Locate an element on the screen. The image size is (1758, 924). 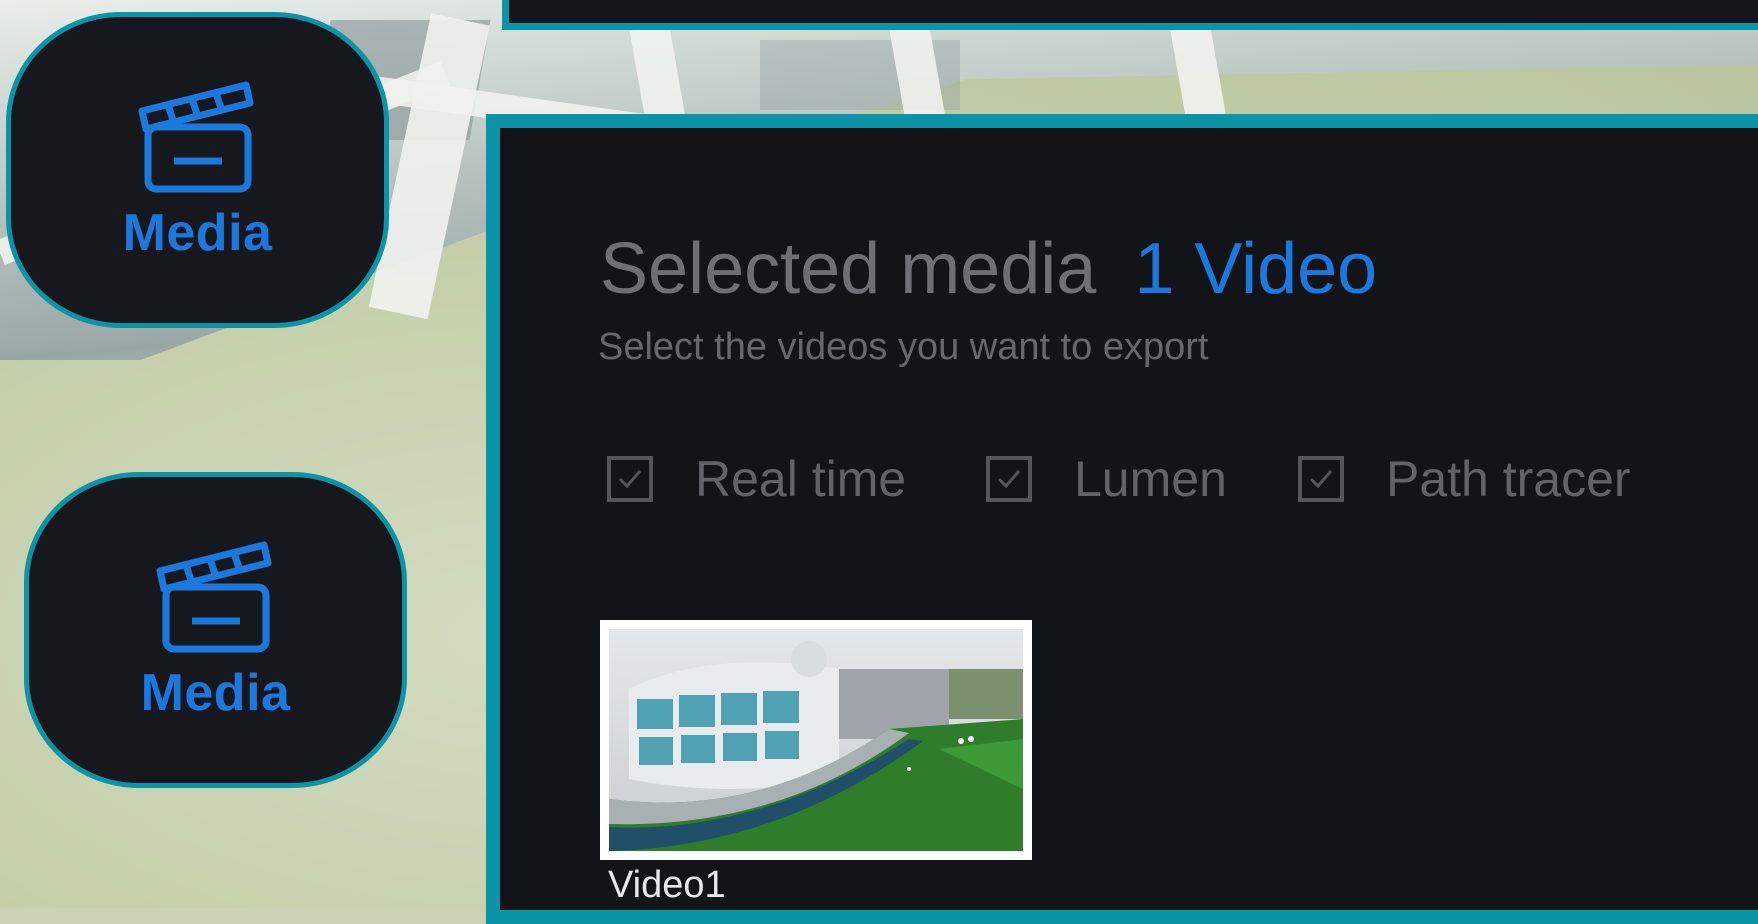
video-preview-image is located at coordinates (816, 740).